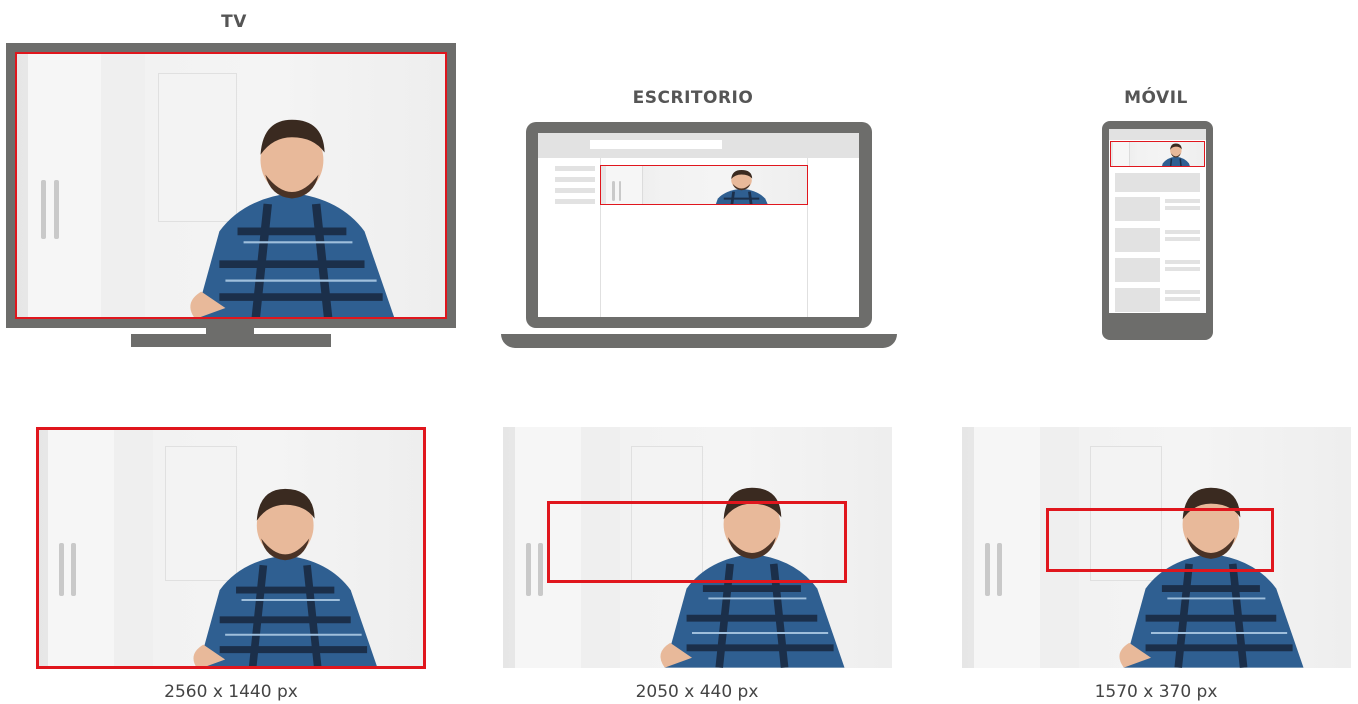  What do you see at coordinates (704, 185) in the screenshot?
I see `desktop-crop-indicator` at bounding box center [704, 185].